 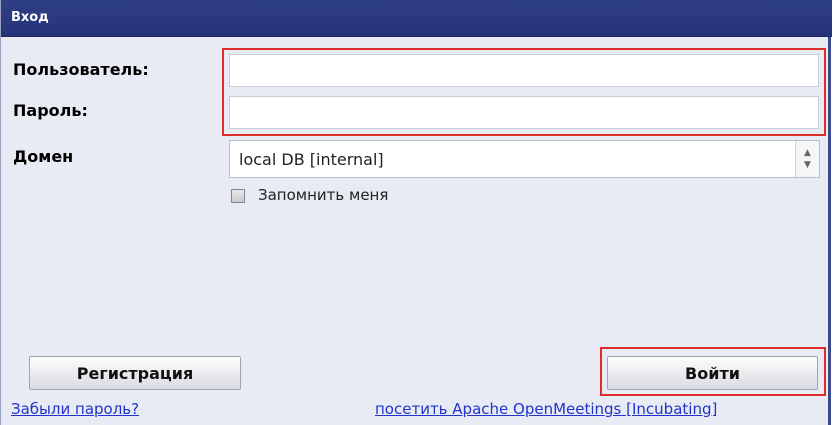 What do you see at coordinates (416, 18) in the screenshot?
I see `dialog-titlebar: Вход` at bounding box center [416, 18].